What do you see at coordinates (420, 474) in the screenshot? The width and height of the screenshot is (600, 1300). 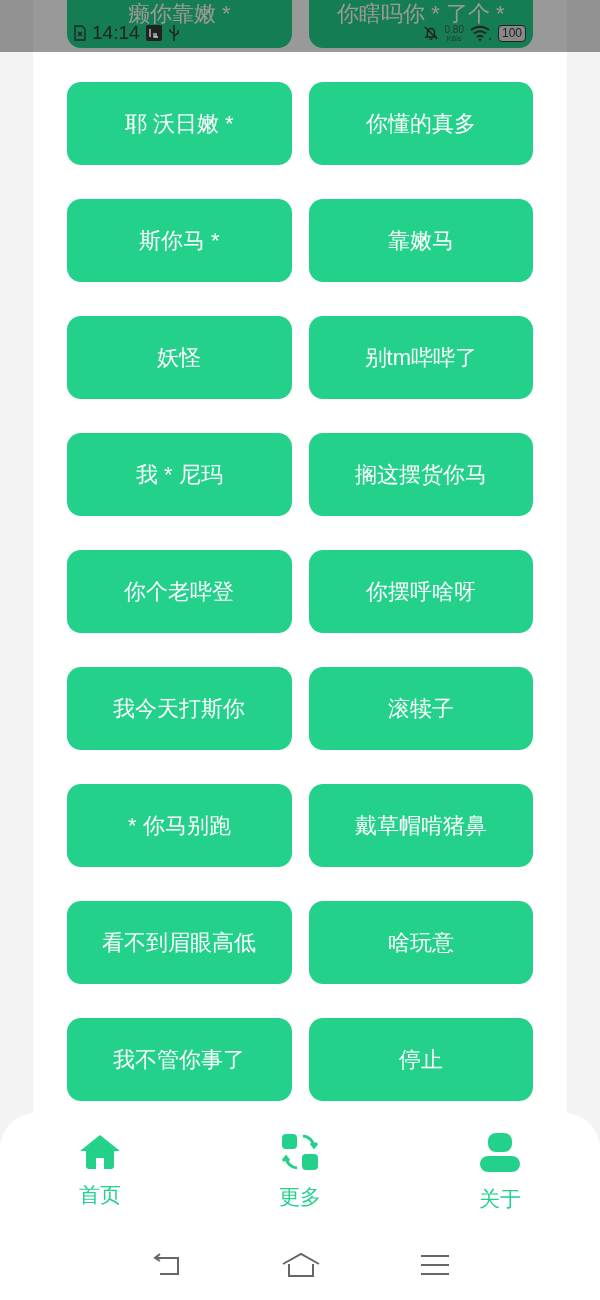 I see `phrase-button: 搁这摆货你马` at bounding box center [420, 474].